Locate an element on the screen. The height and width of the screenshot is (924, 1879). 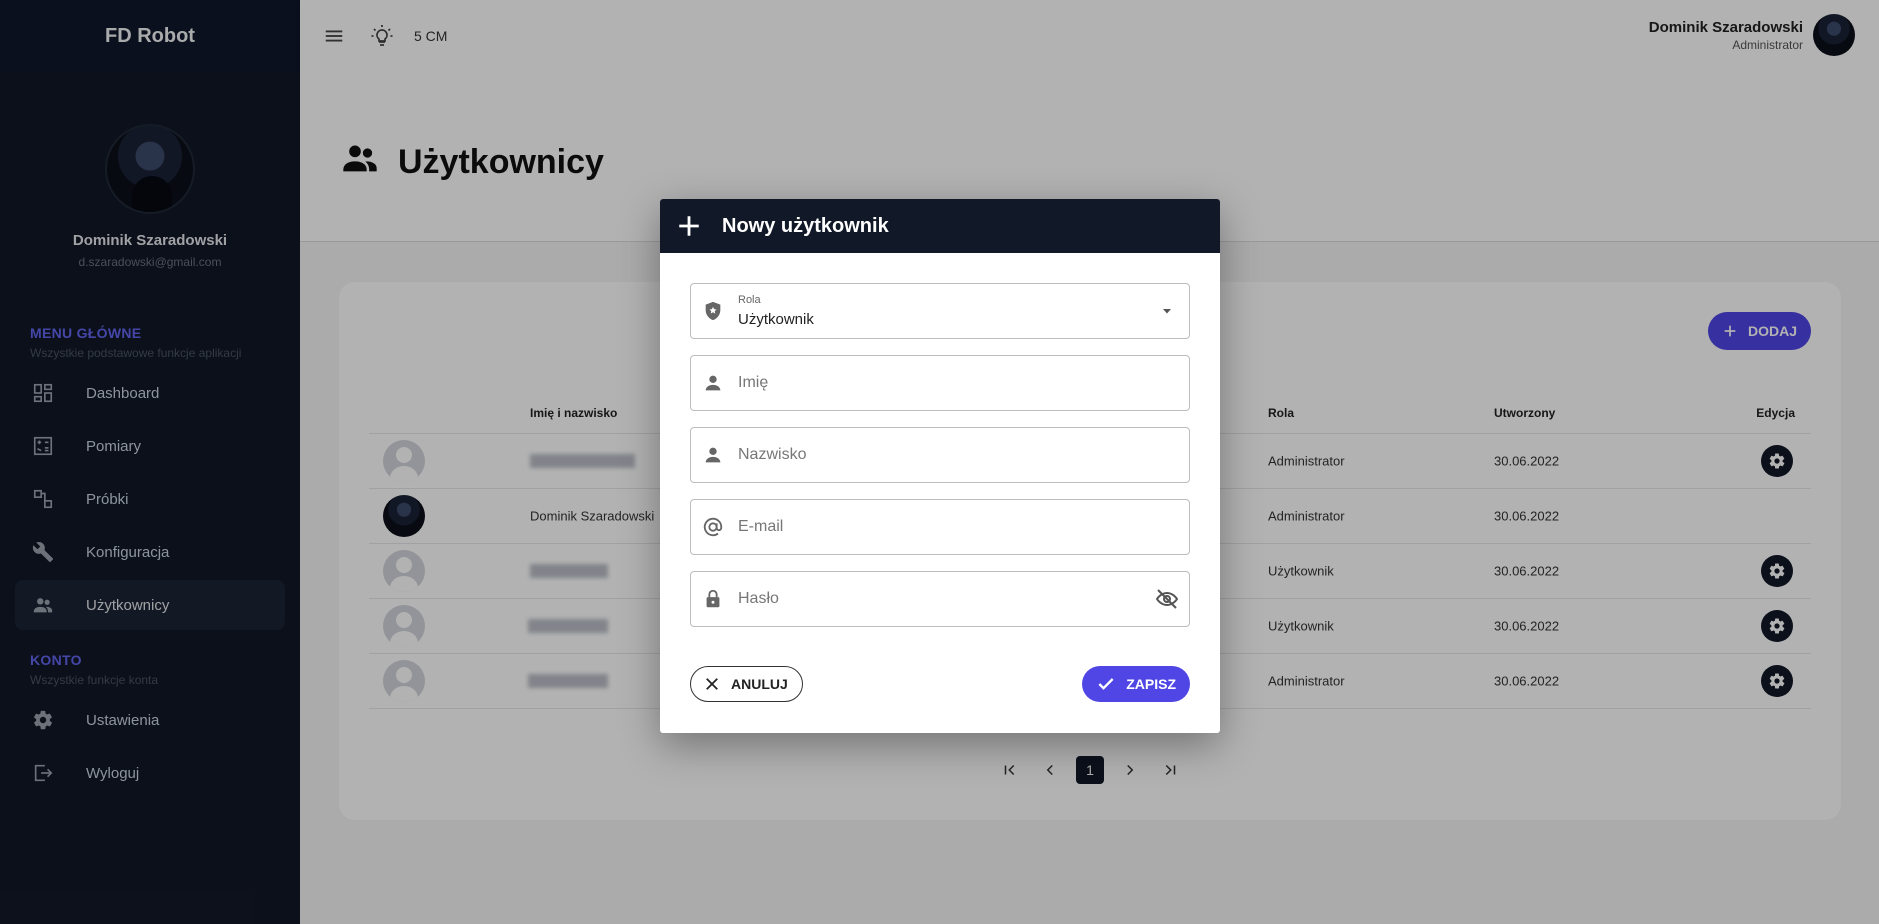
dialog-header: Nowy użytkownik is located at coordinates (940, 226).